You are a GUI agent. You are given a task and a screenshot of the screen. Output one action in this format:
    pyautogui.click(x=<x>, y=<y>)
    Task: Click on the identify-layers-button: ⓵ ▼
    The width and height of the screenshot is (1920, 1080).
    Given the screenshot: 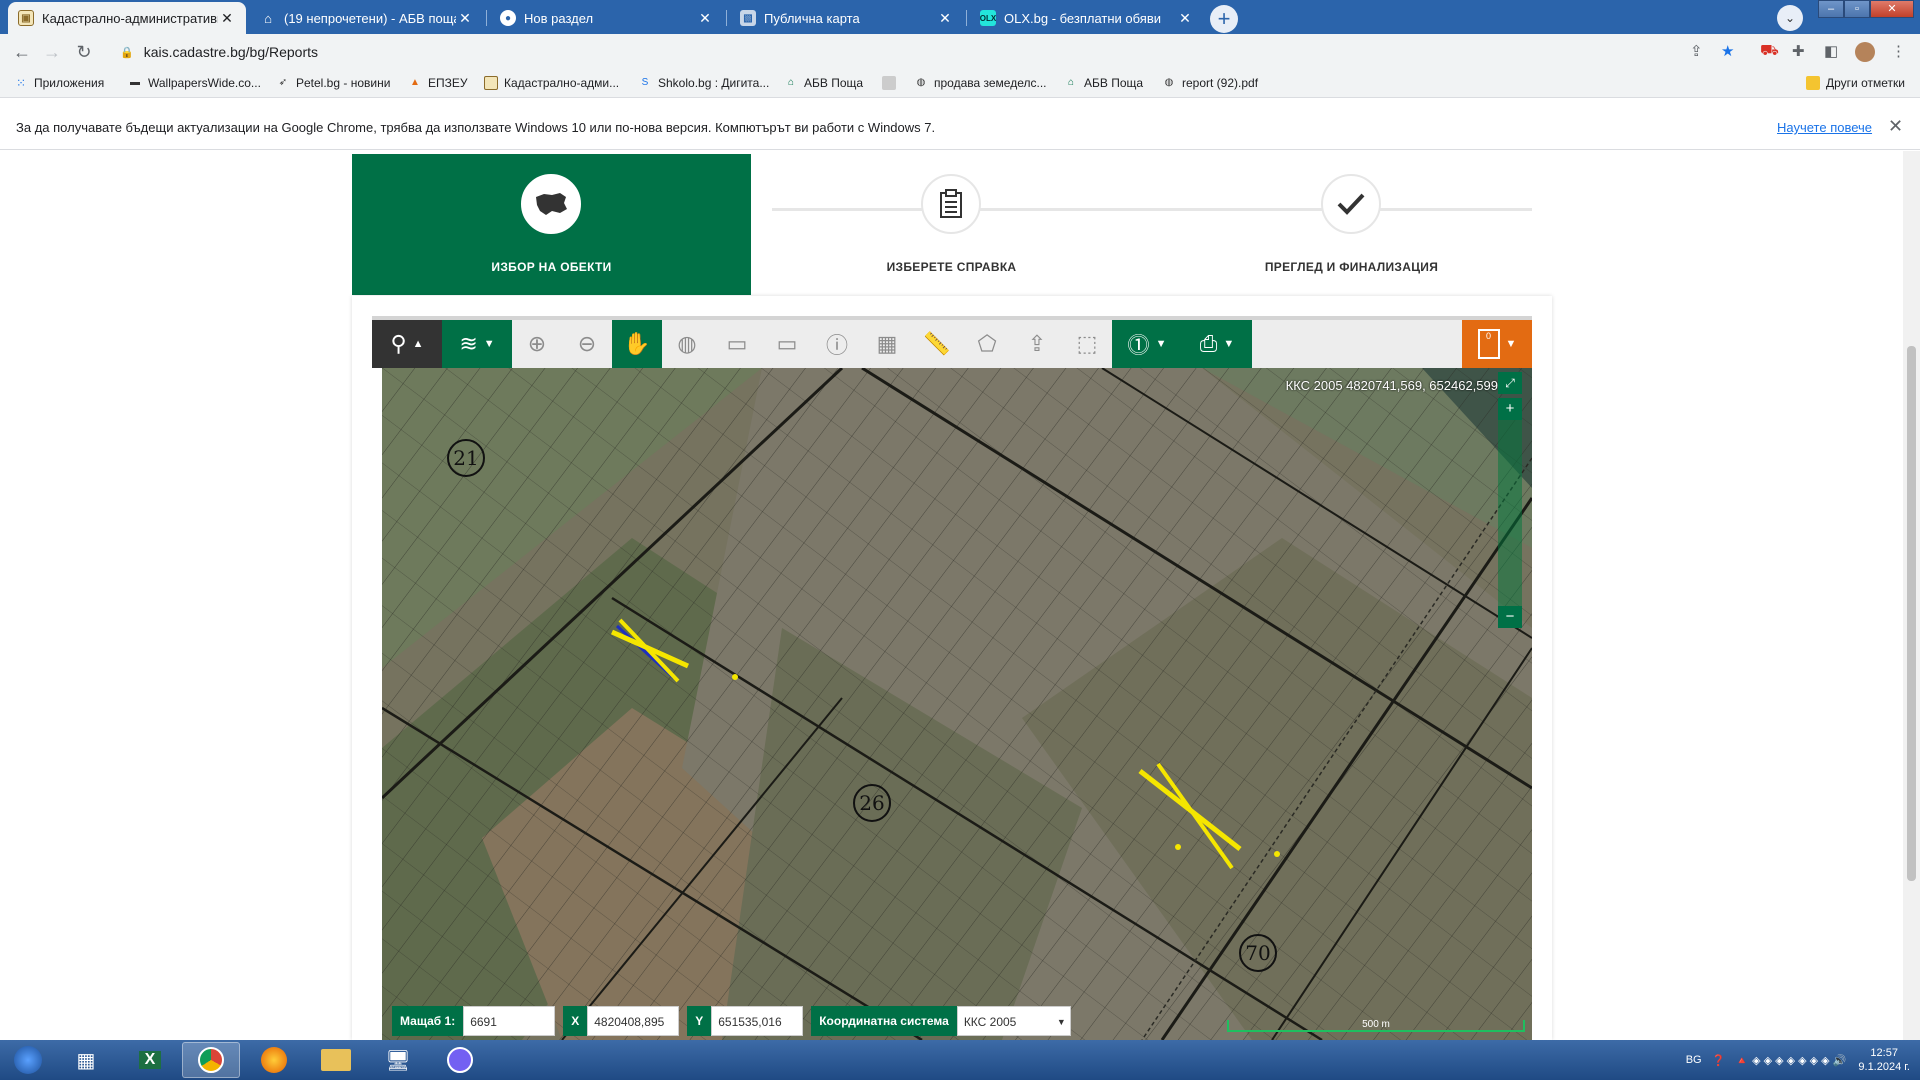 What is the action you would take?
    pyautogui.click(x=1147, y=344)
    